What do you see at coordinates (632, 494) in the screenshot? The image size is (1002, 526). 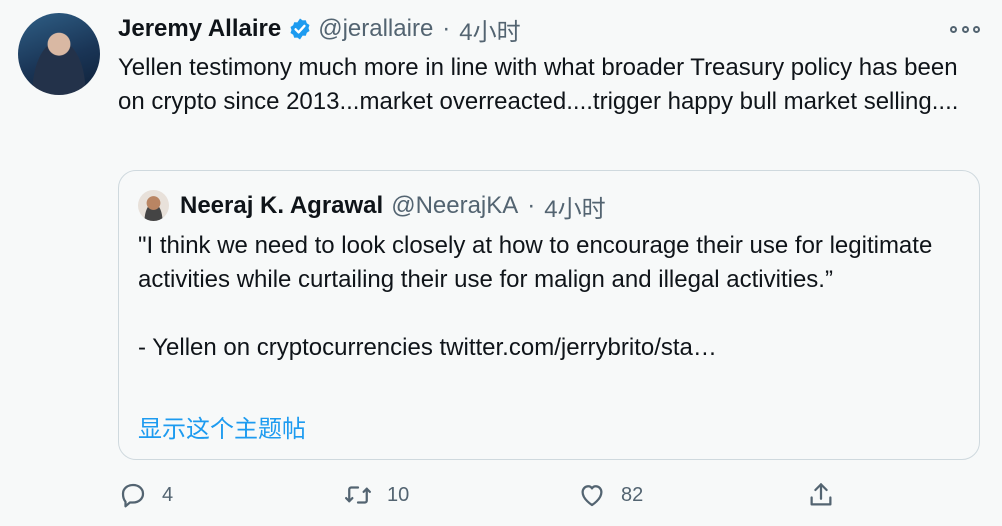 I see `like-count: 82` at bounding box center [632, 494].